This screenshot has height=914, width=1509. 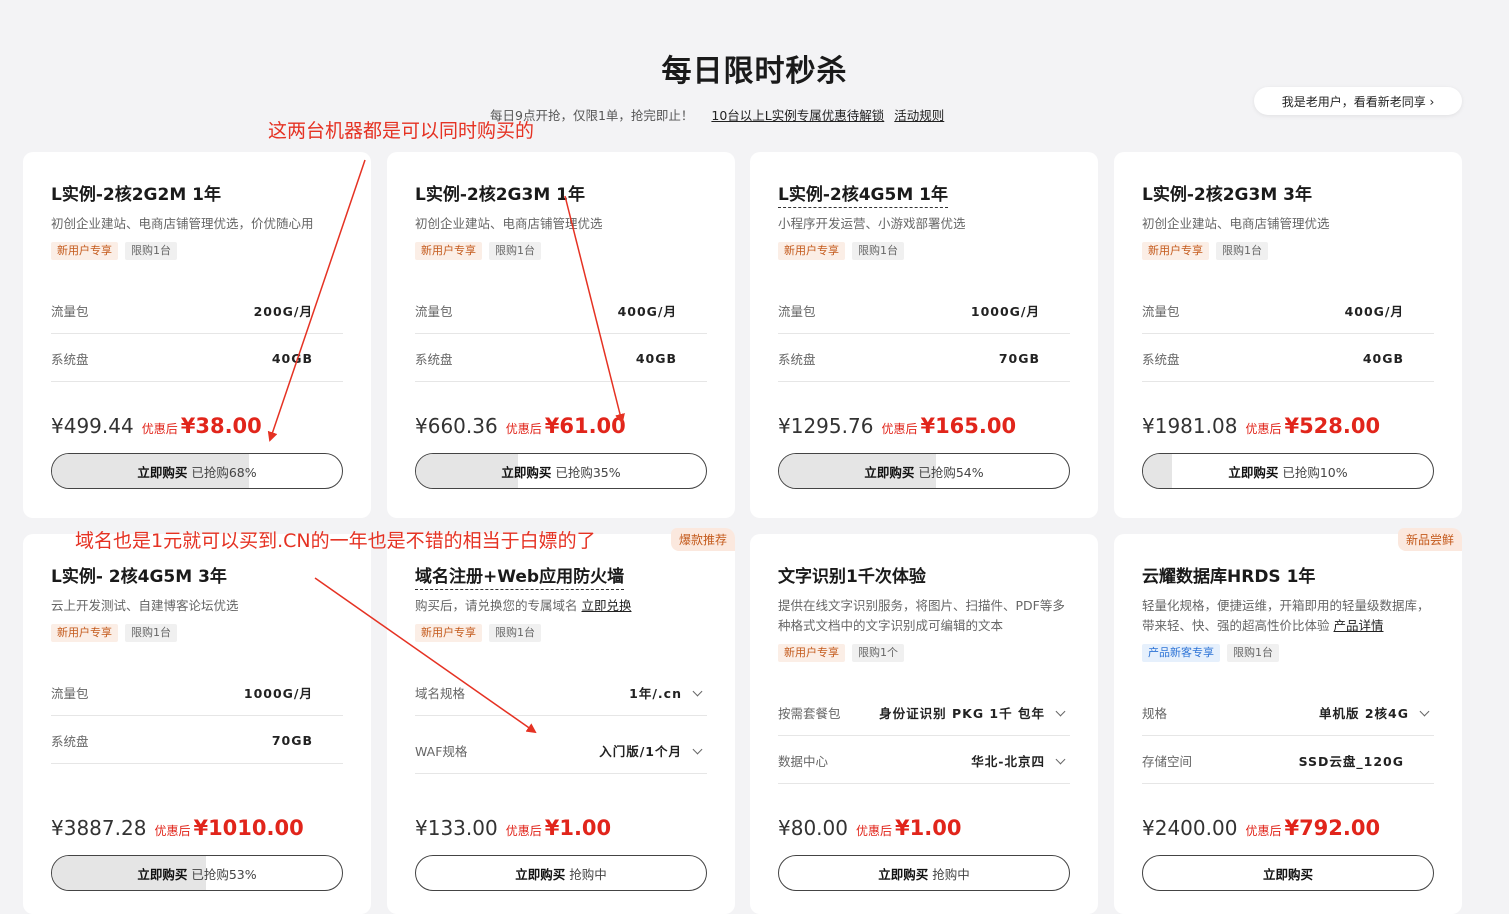 I want to click on card-title: L实例- 2核4G5M 3年, so click(x=139, y=577).